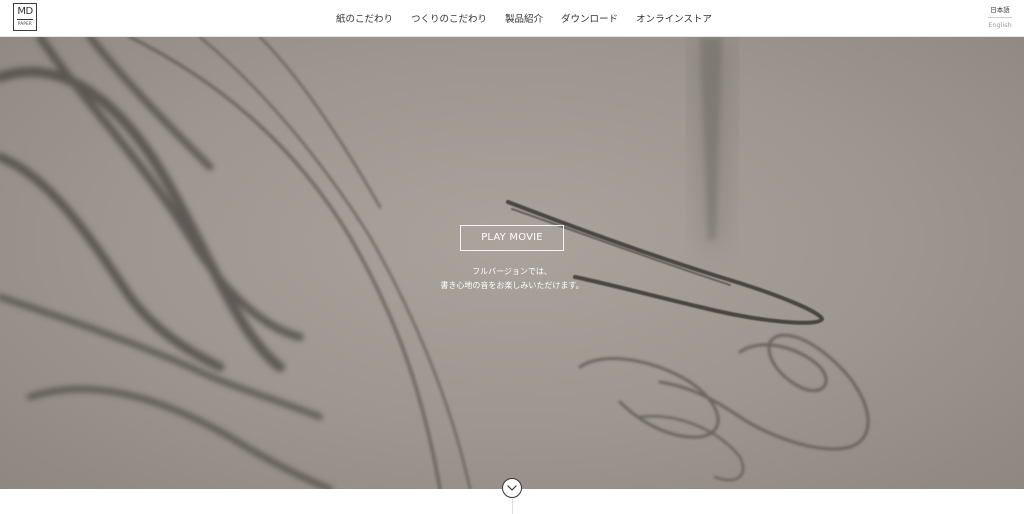 This screenshot has width=1024, height=514. What do you see at coordinates (512, 285) in the screenshot?
I see `caption-line-2: 書き心地の音をお楽しみいただけます。` at bounding box center [512, 285].